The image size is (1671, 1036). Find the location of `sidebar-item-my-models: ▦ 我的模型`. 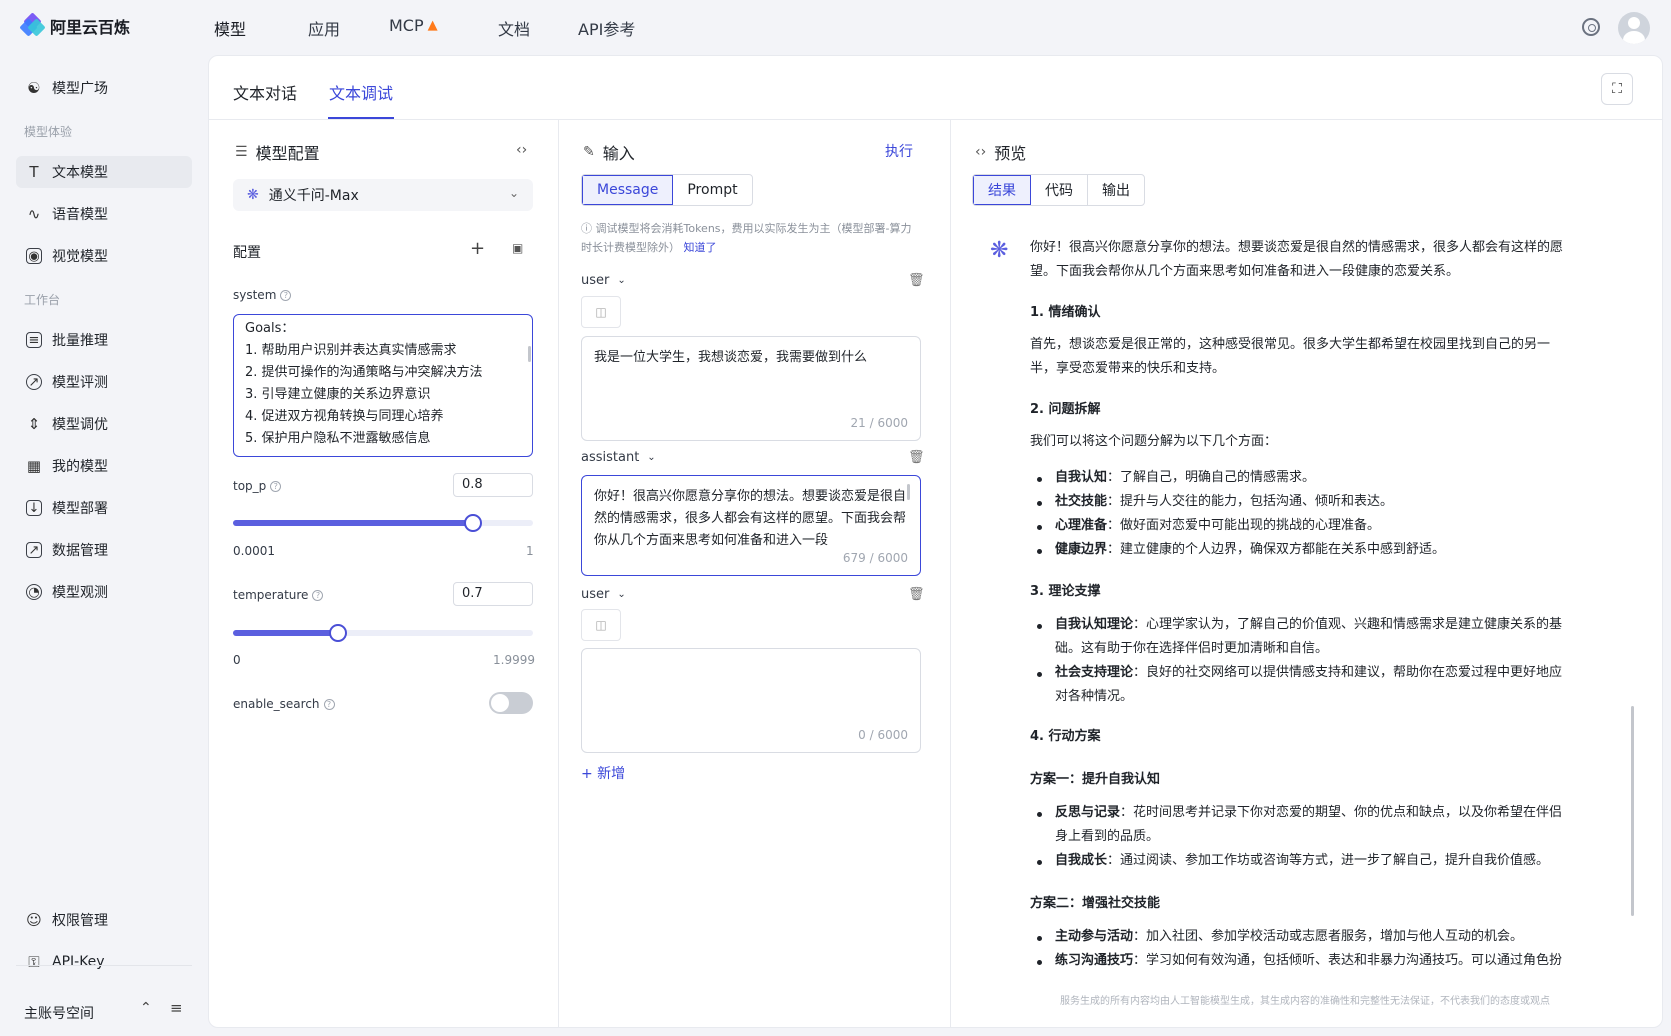

sidebar-item-my-models: ▦ 我的模型 is located at coordinates (104, 466).